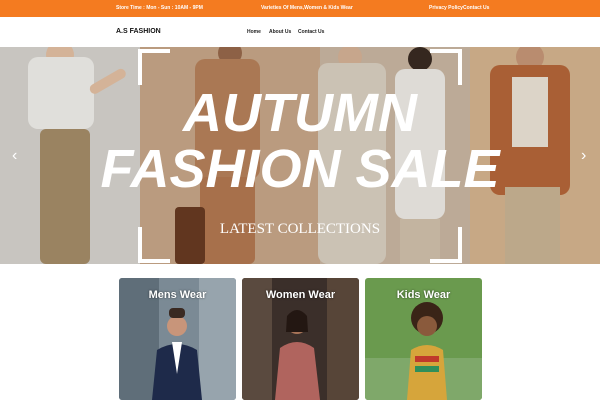  I want to click on category-card-women: Women Wear, so click(300, 339).